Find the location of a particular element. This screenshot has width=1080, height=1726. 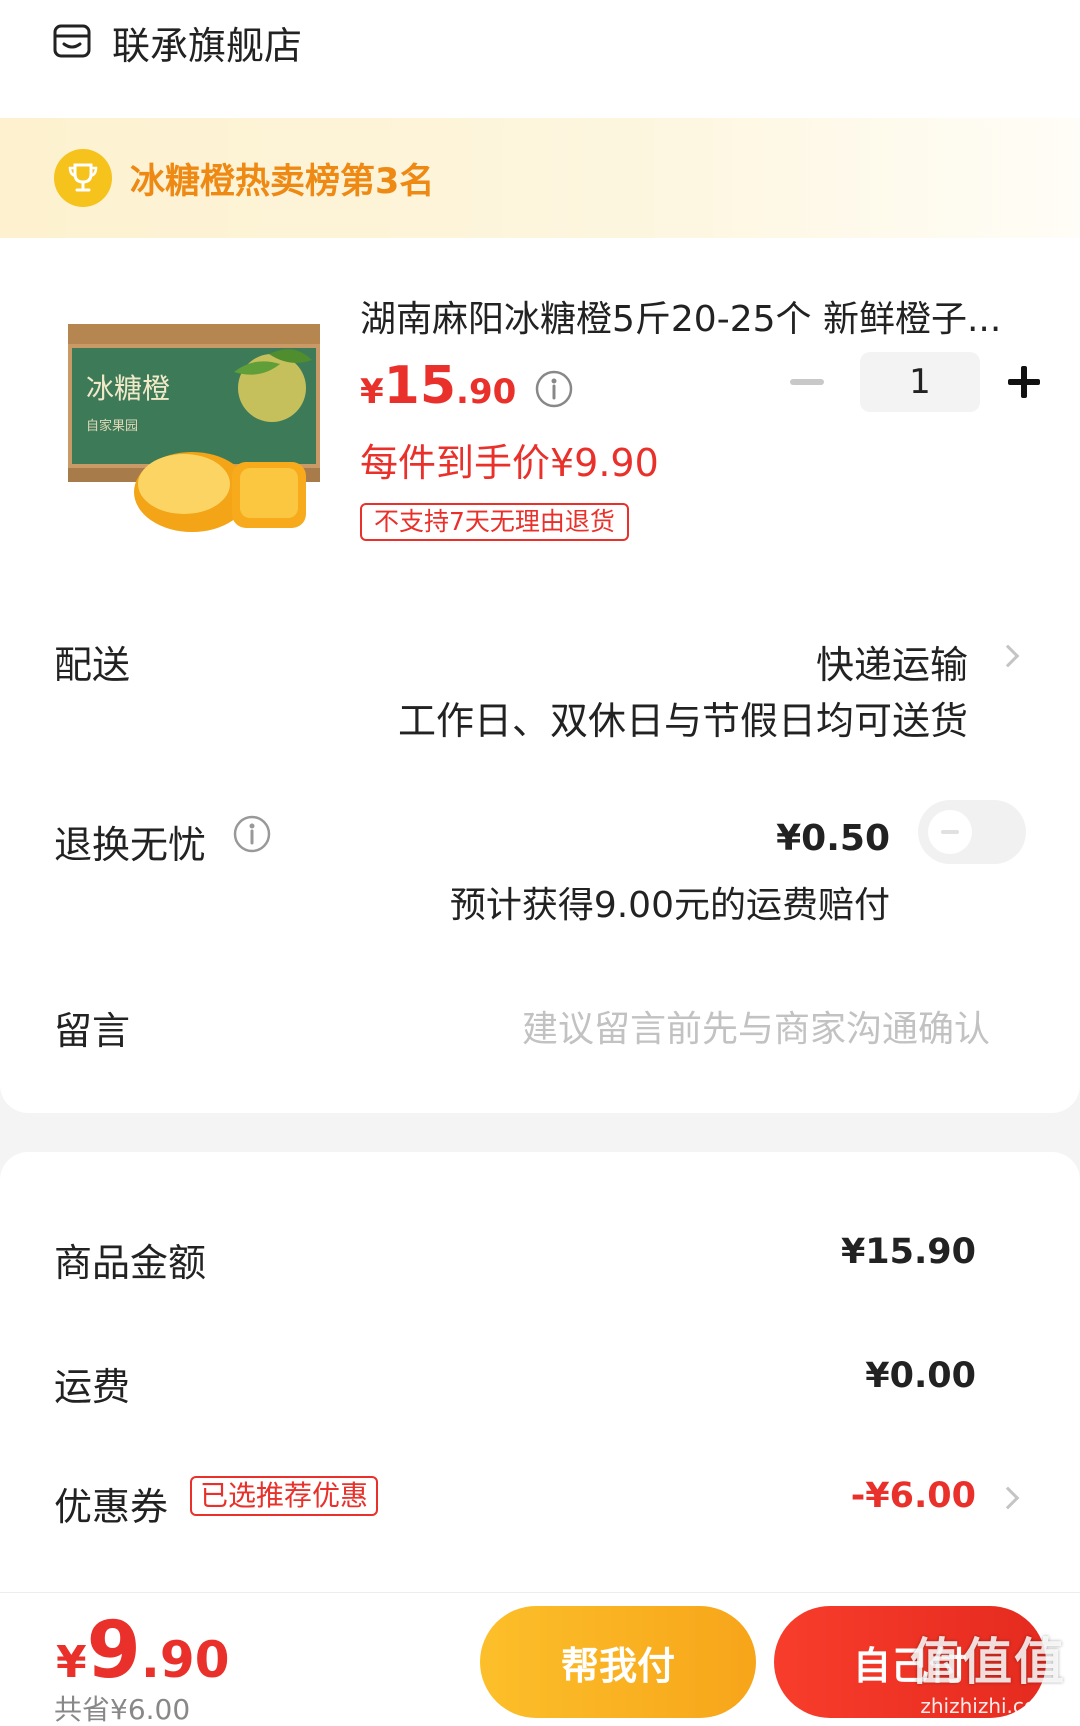

price-decimal: .90 is located at coordinates (486, 392).